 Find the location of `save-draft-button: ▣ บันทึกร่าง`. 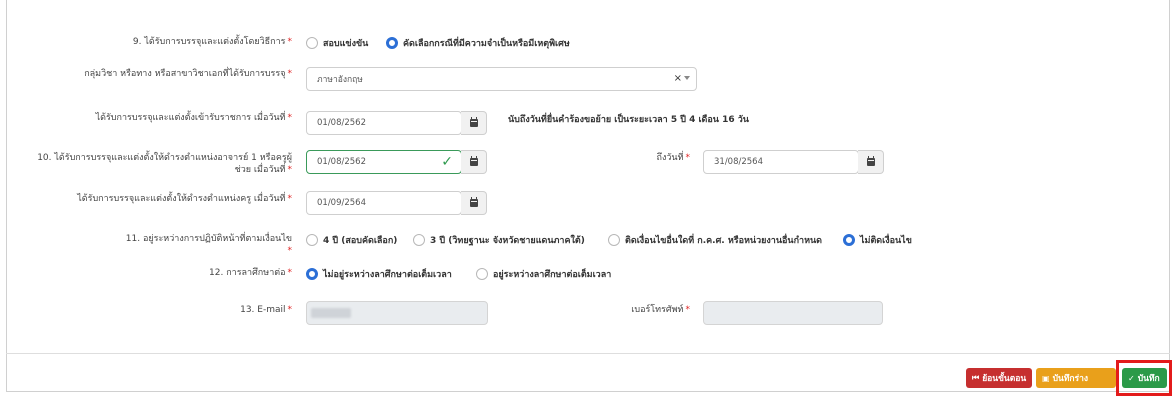

save-draft-button: ▣ บันทึกร่าง is located at coordinates (1076, 378).